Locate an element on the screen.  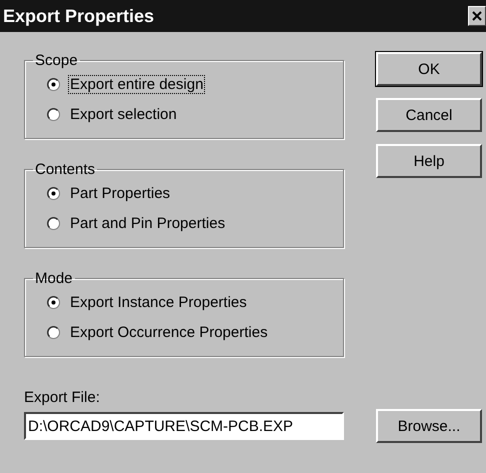
radio-label: Export Instance Properties is located at coordinates (158, 302).